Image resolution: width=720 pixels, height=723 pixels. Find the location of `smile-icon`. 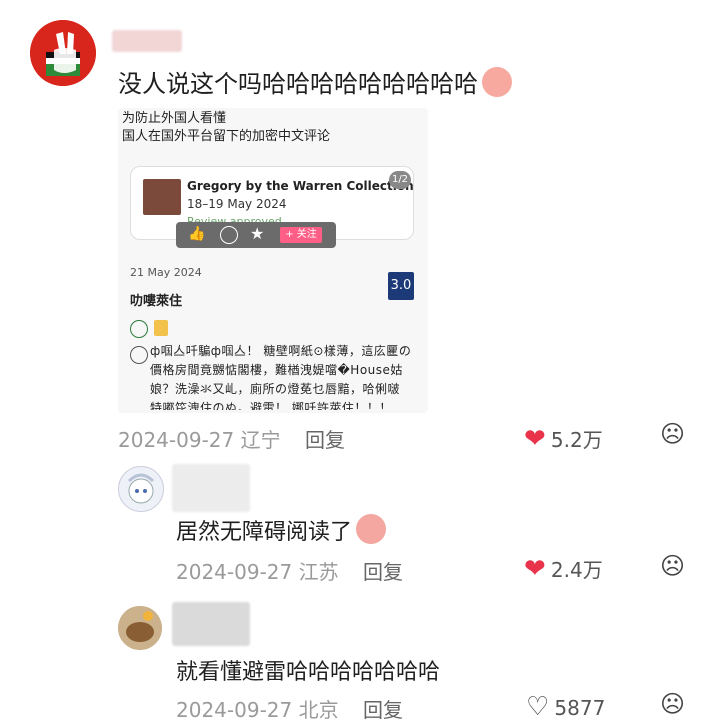

smile-icon is located at coordinates (139, 329).